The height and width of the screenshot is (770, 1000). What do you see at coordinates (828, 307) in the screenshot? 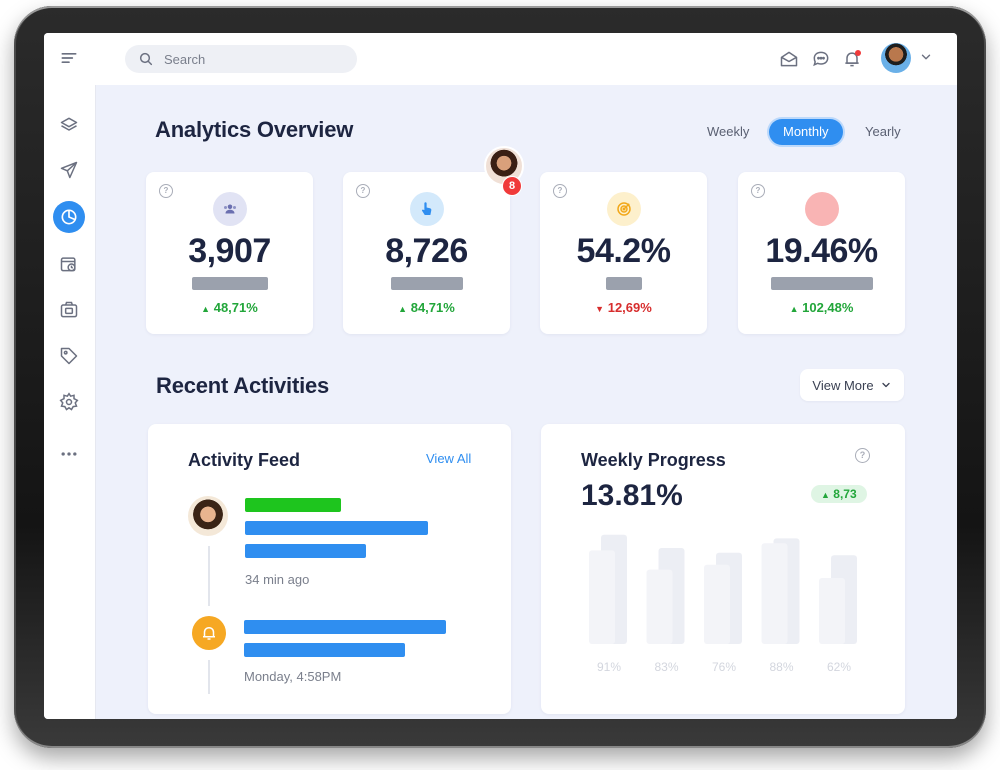
I see `stat-change-value: 102,48%` at bounding box center [828, 307].